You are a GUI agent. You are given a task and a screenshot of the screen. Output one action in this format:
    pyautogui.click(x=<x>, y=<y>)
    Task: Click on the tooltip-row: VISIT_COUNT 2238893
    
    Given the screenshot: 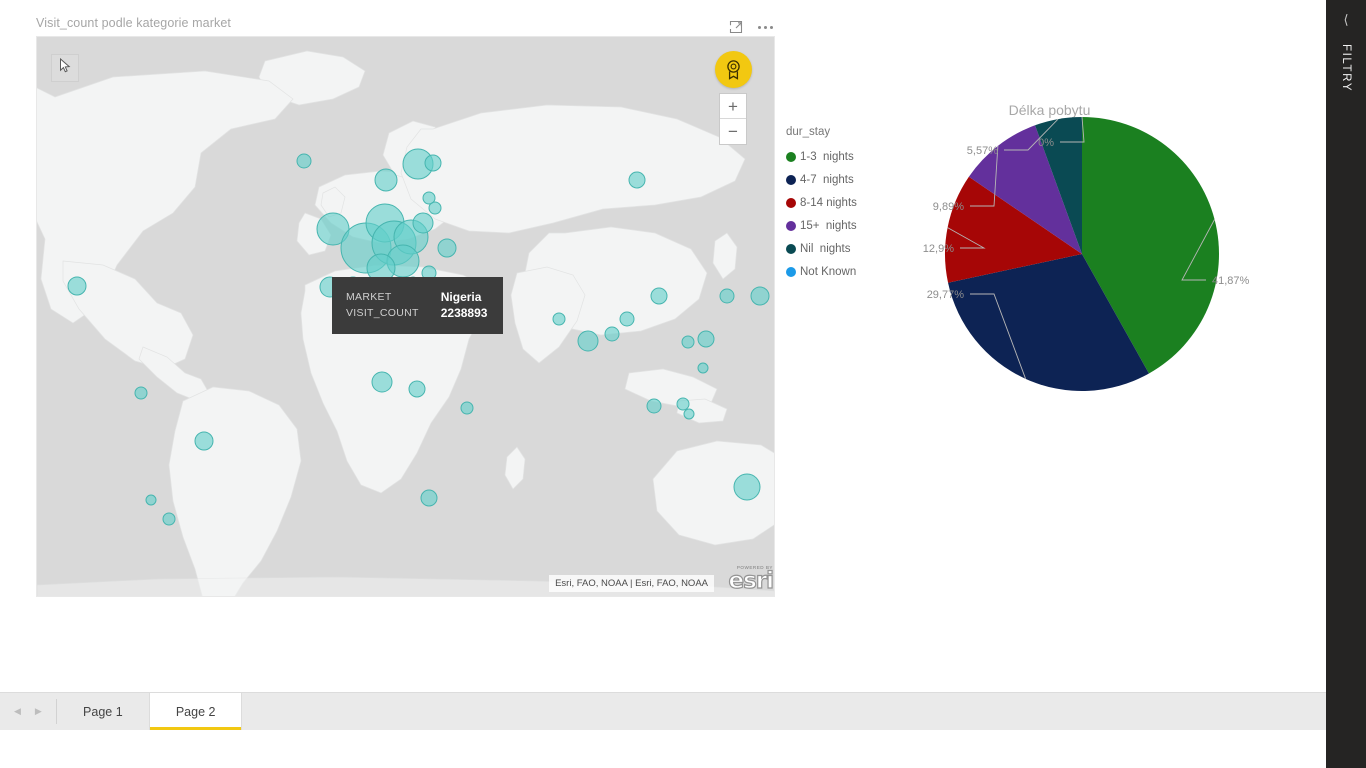 What is the action you would take?
    pyautogui.click(x=416, y=313)
    